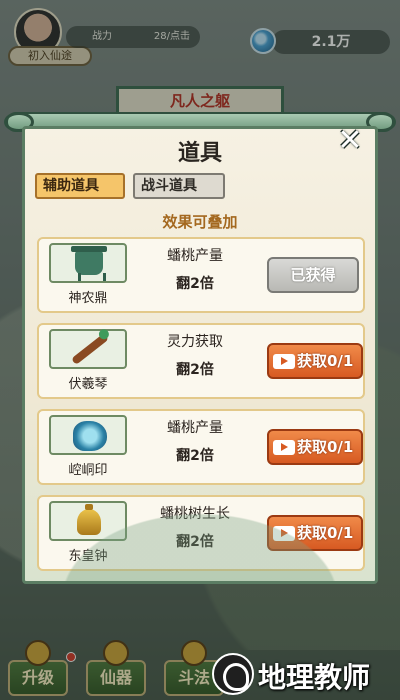 The width and height of the screenshot is (400, 700). Describe the element at coordinates (313, 275) in the screenshot. I see `owned-button: 已获得` at that location.